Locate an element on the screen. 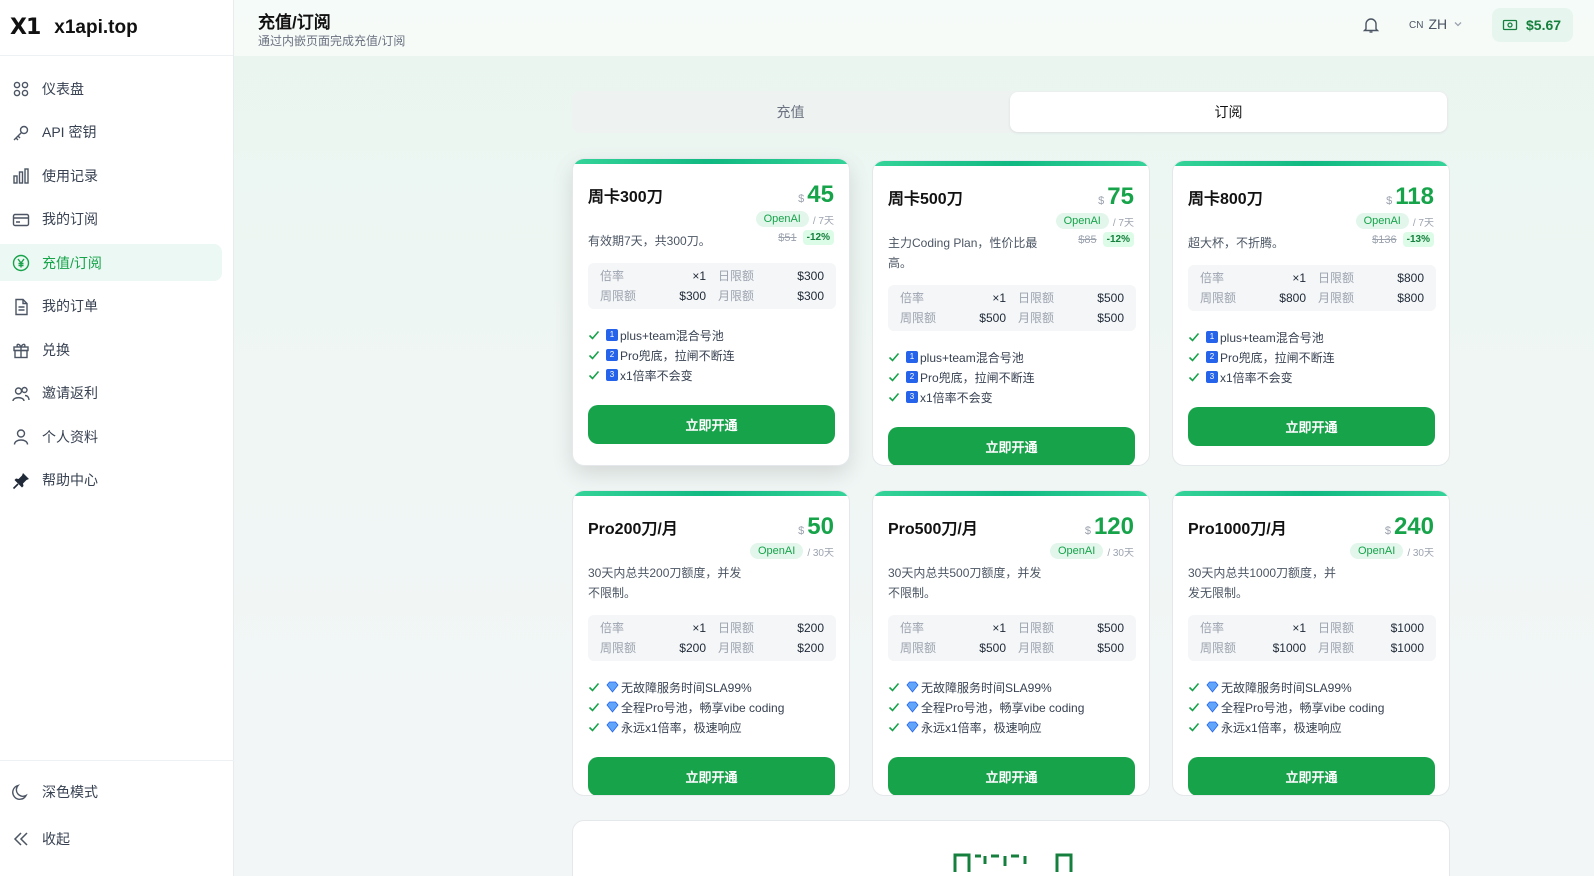  plan-name: Pro500刀/月 is located at coordinates (933, 529).